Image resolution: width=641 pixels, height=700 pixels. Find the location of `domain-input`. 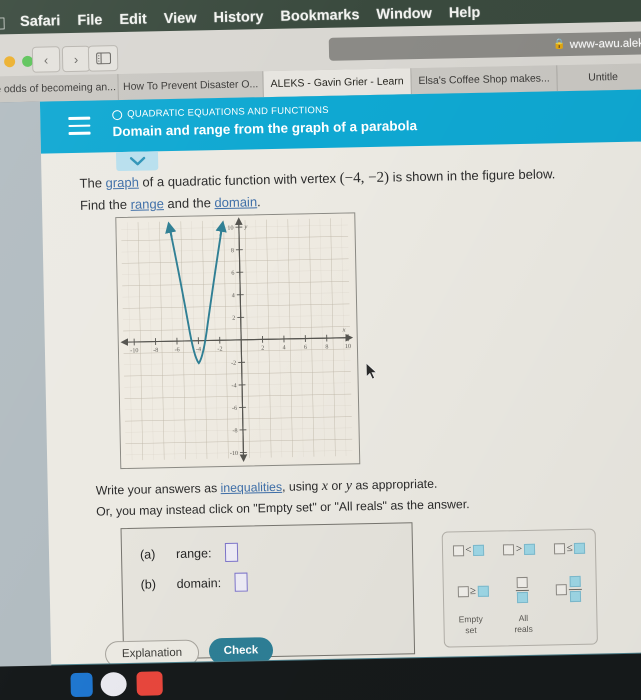

domain-input is located at coordinates (241, 582).